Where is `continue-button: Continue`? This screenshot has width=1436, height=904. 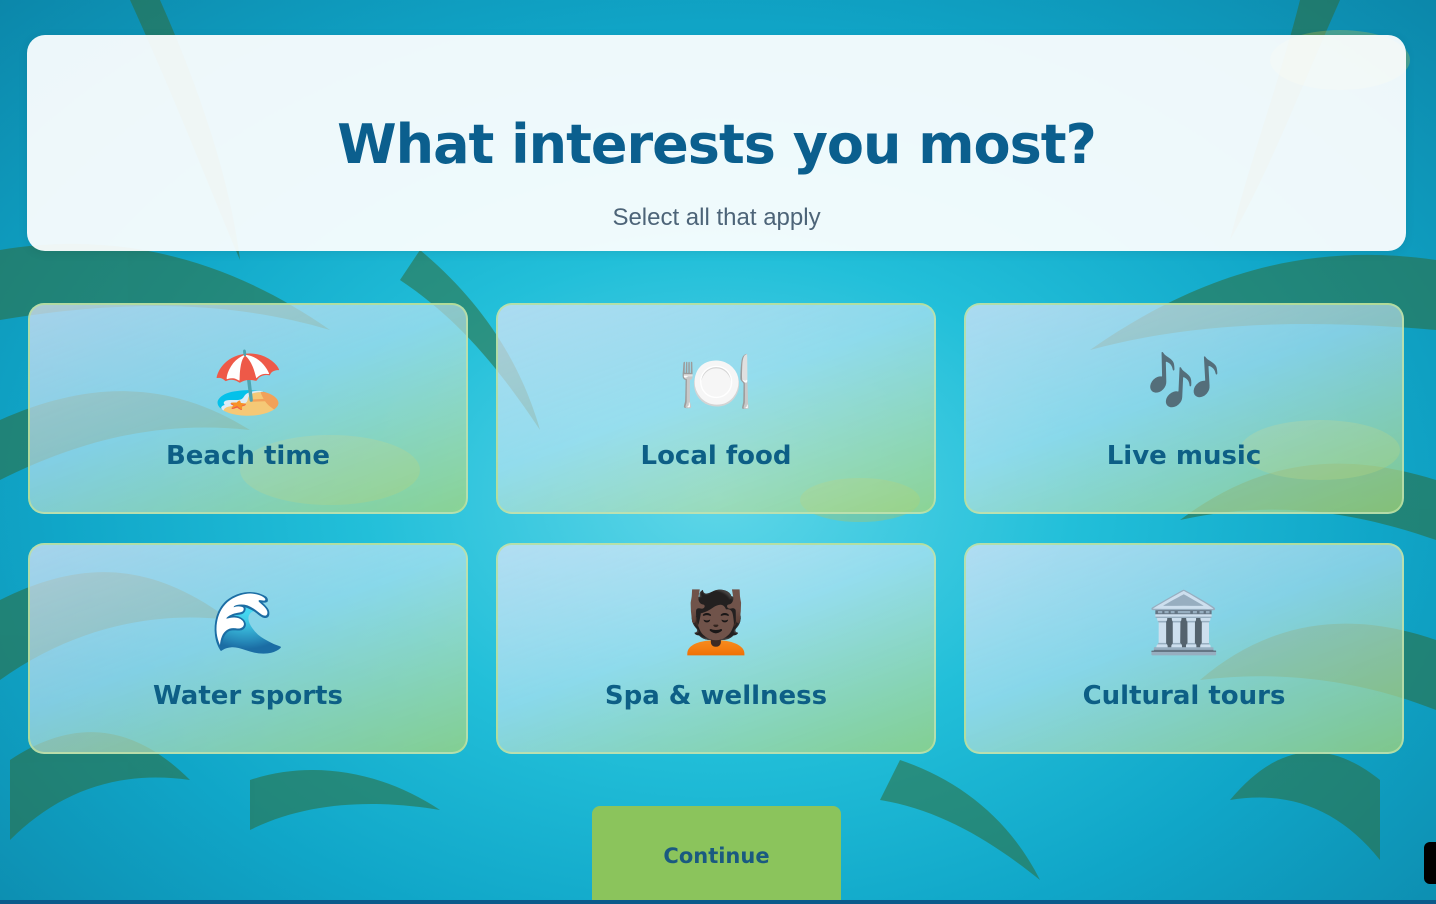 continue-button: Continue is located at coordinates (716, 855).